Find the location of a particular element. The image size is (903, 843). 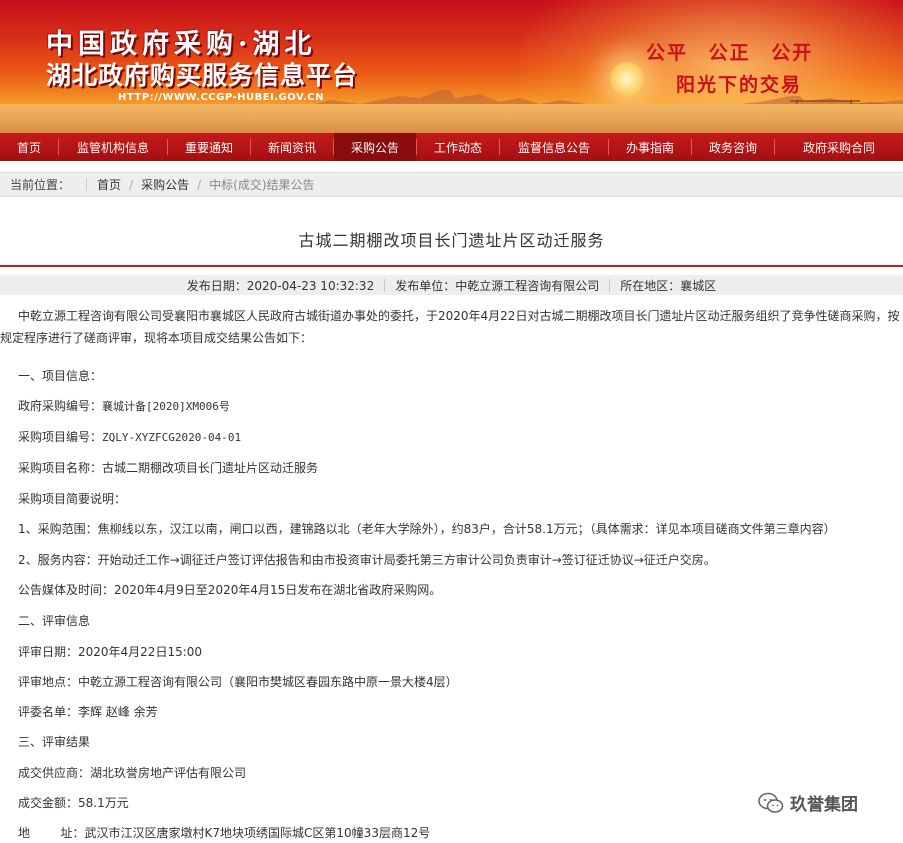

project-number: 采购项目编号：ZQLY-XYZFCG2020-04-01 is located at coordinates (129, 436).